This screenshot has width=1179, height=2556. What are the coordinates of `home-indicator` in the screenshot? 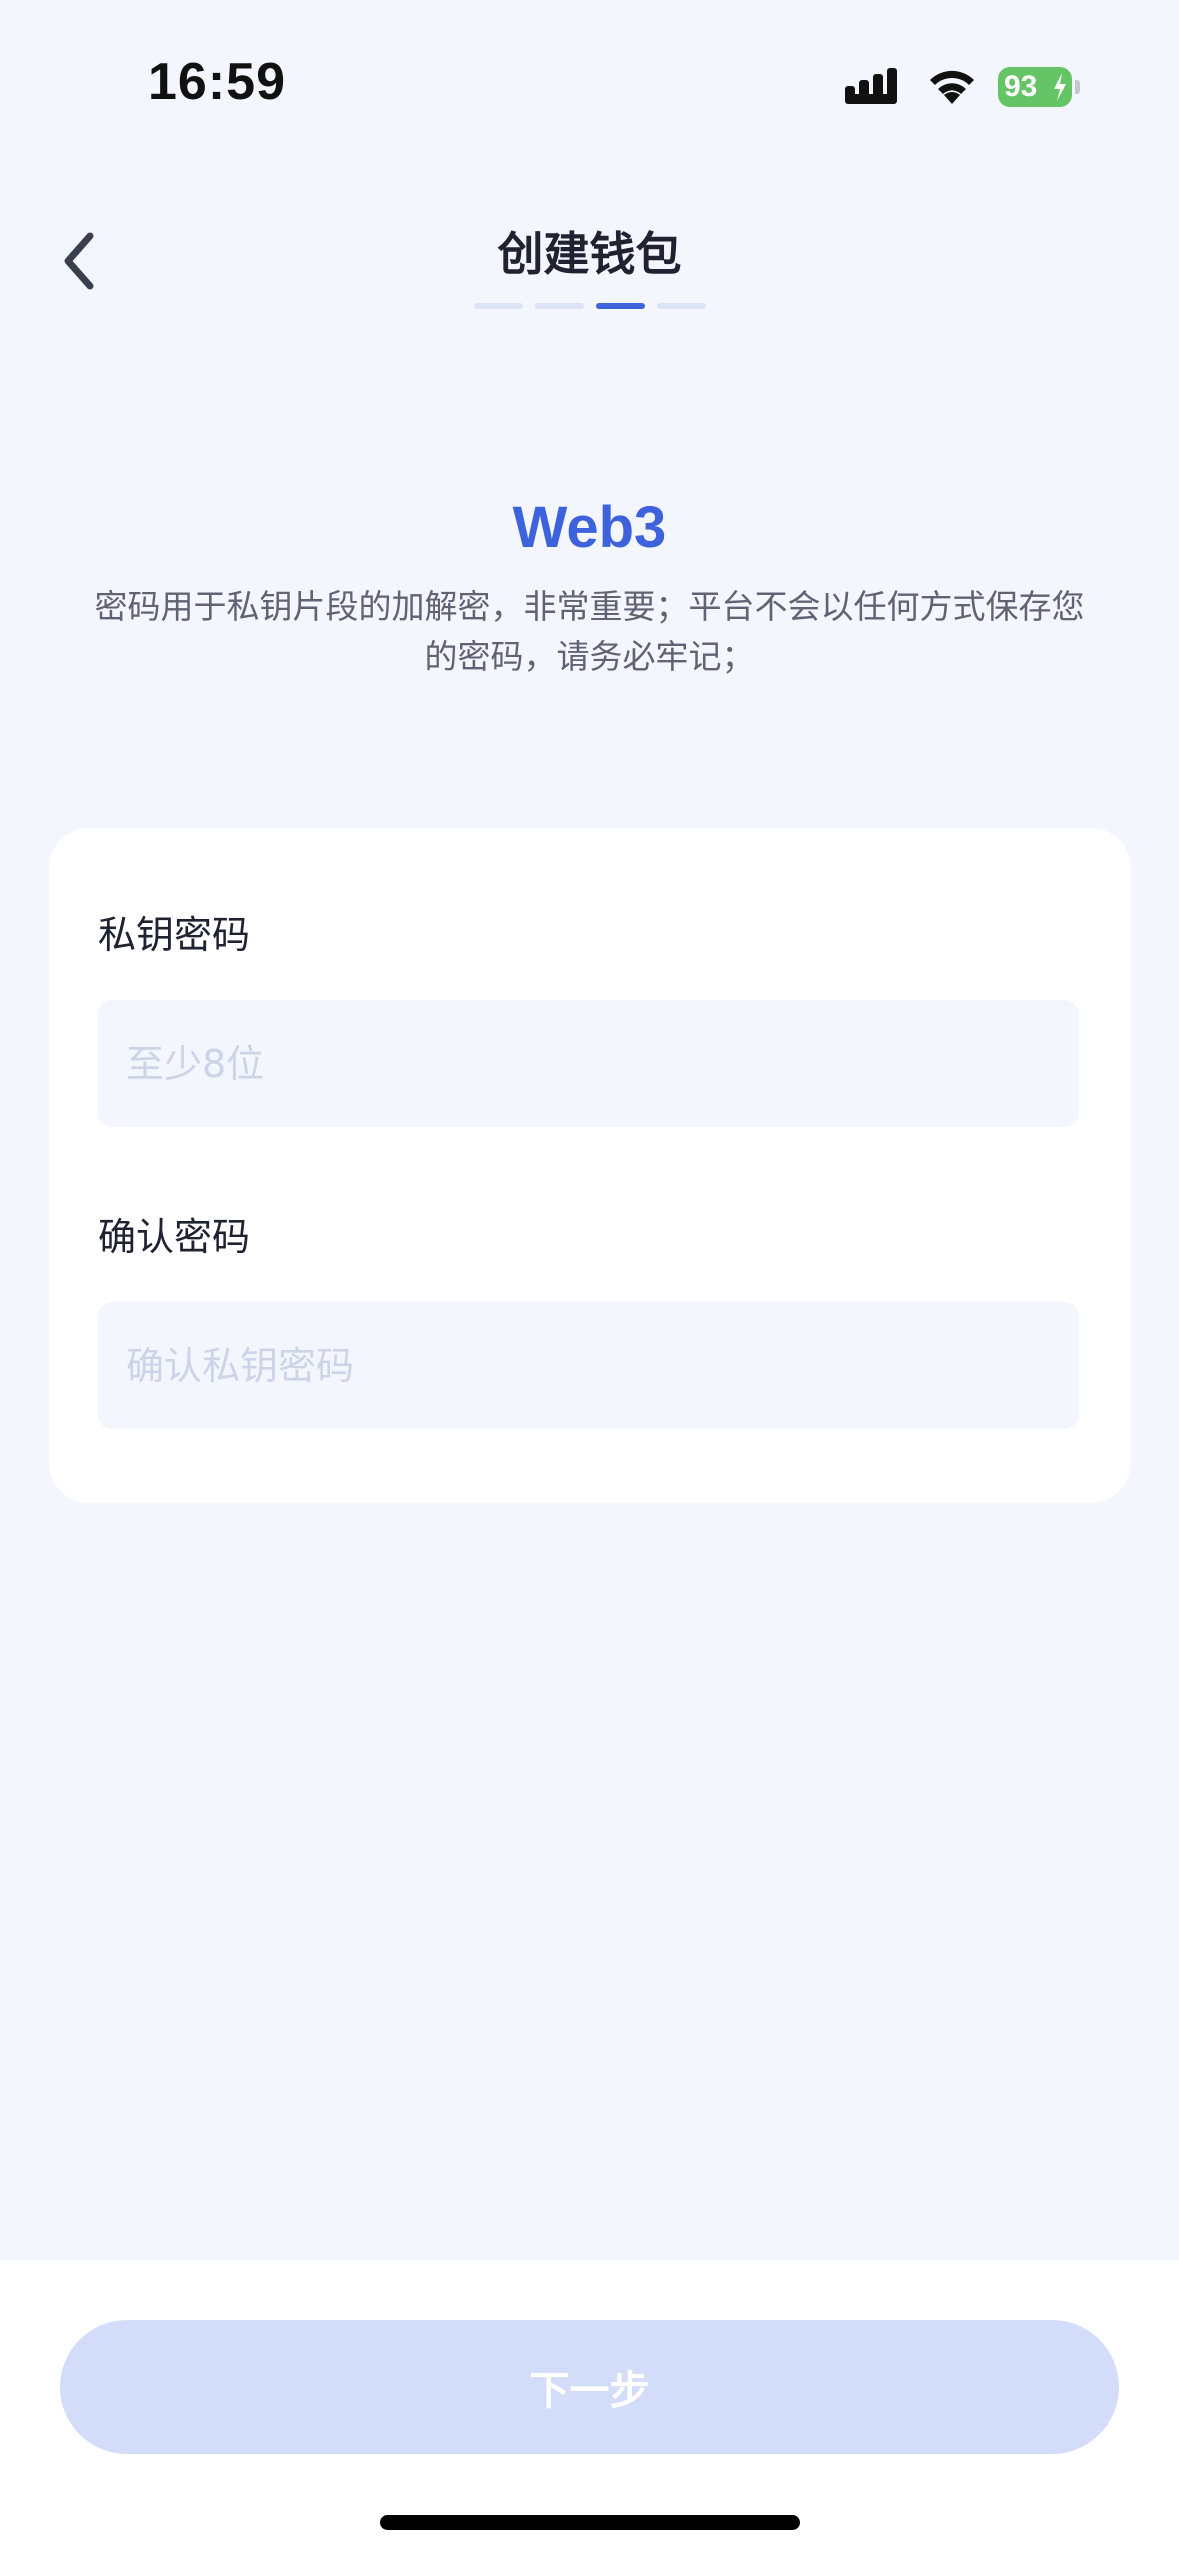 It's located at (590, 2522).